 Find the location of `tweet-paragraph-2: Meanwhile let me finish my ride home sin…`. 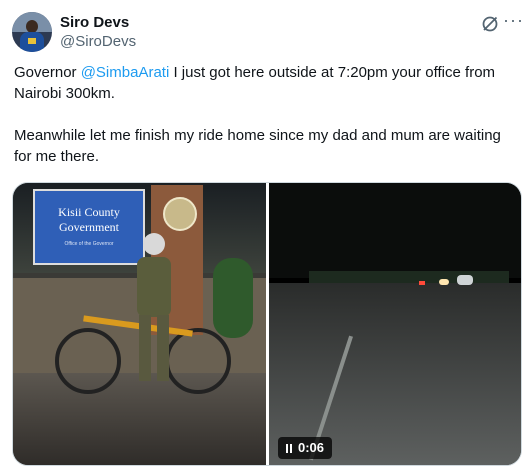

tweet-paragraph-2: Meanwhile let me finish my ride home sin… is located at coordinates (257, 146).